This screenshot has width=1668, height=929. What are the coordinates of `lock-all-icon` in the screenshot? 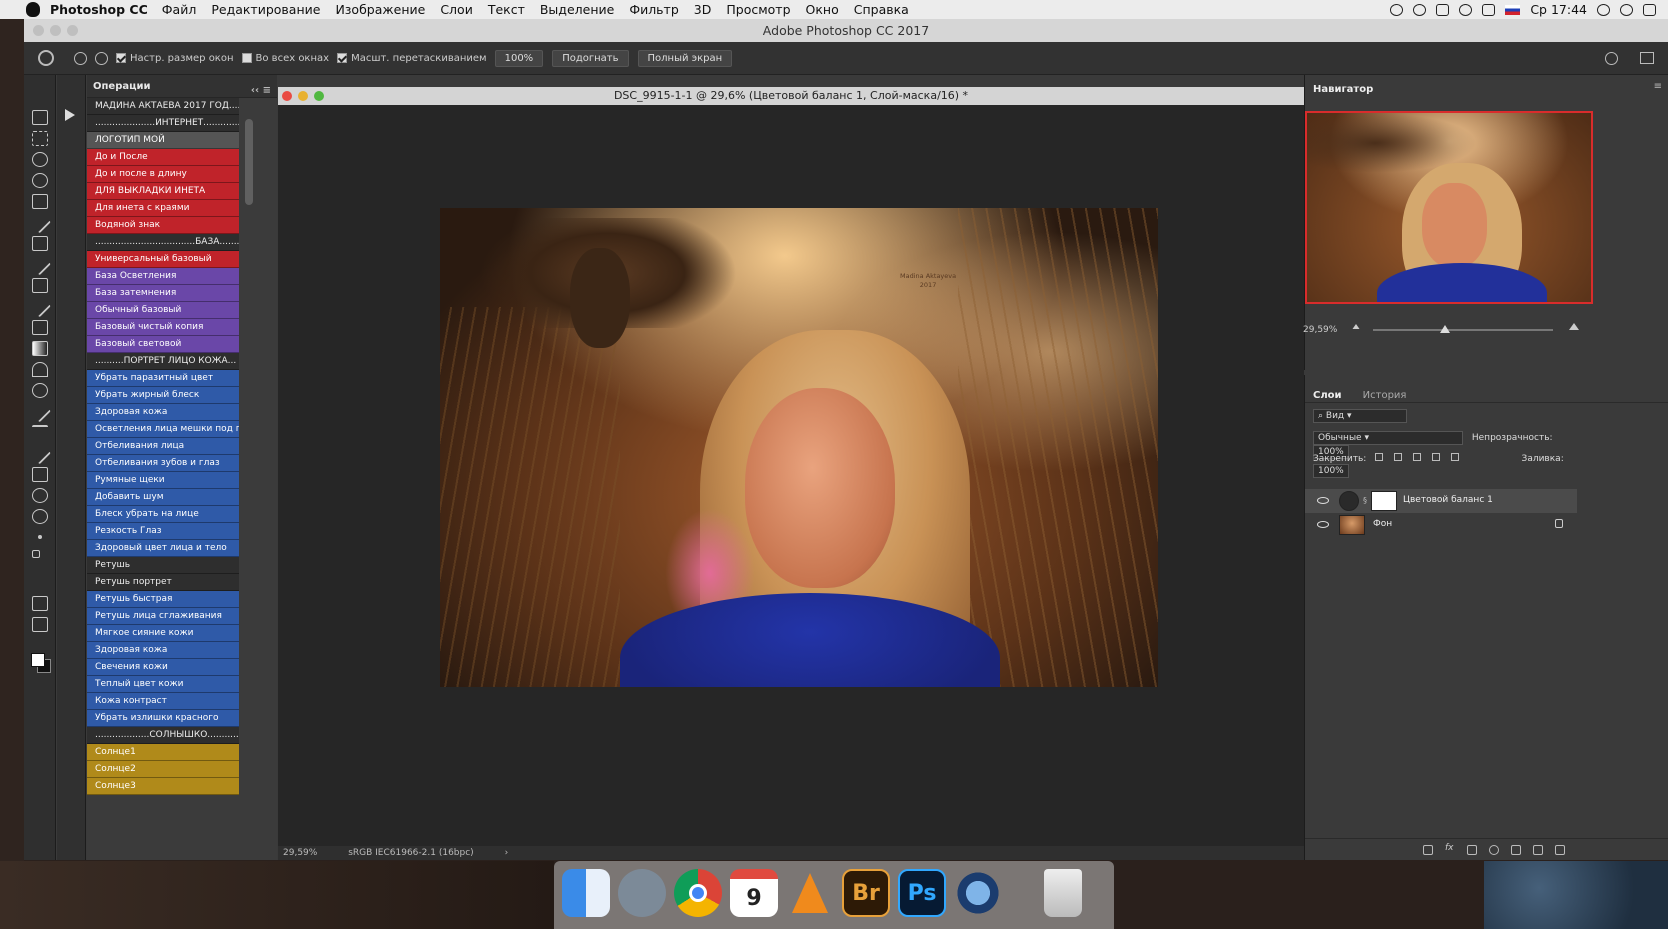 It's located at (1454, 457).